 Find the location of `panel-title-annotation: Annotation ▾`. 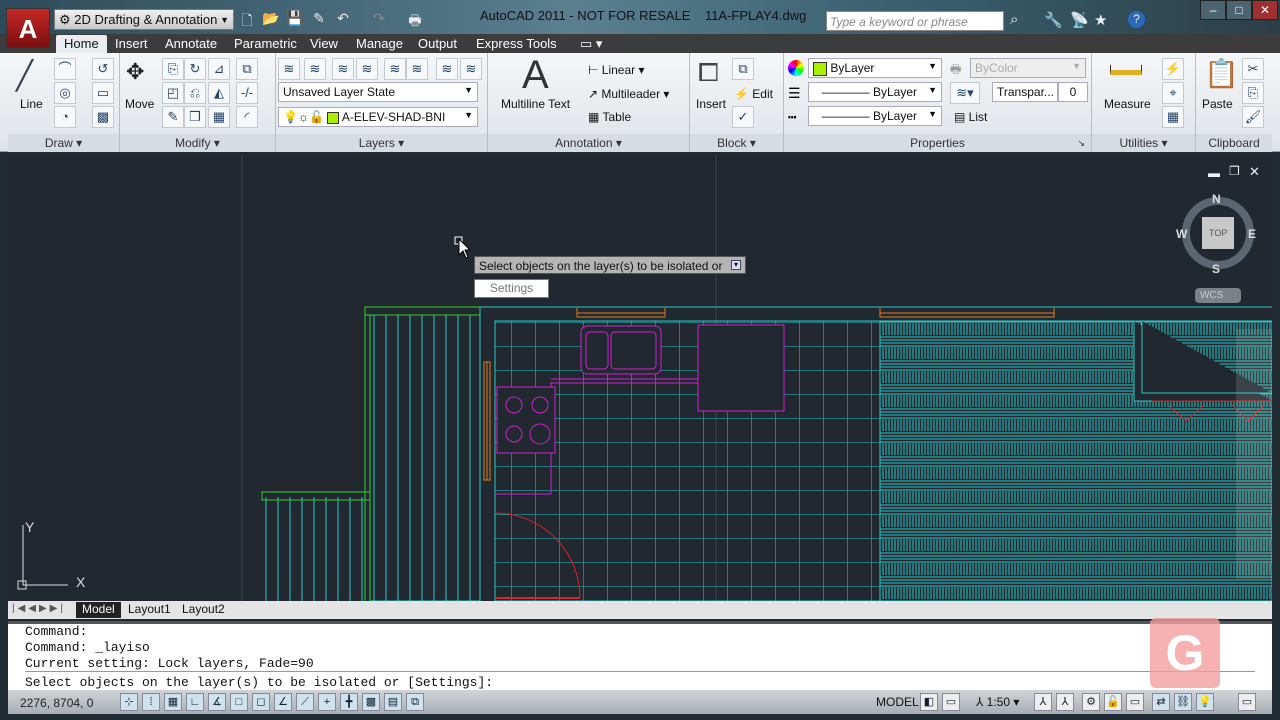

panel-title-annotation: Annotation ▾ is located at coordinates (588, 143).